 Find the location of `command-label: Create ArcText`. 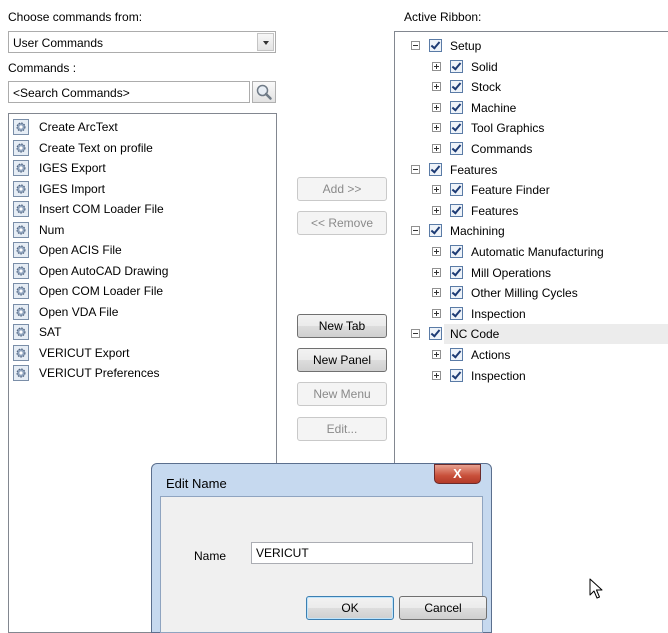

command-label: Create ArcText is located at coordinates (78, 127).